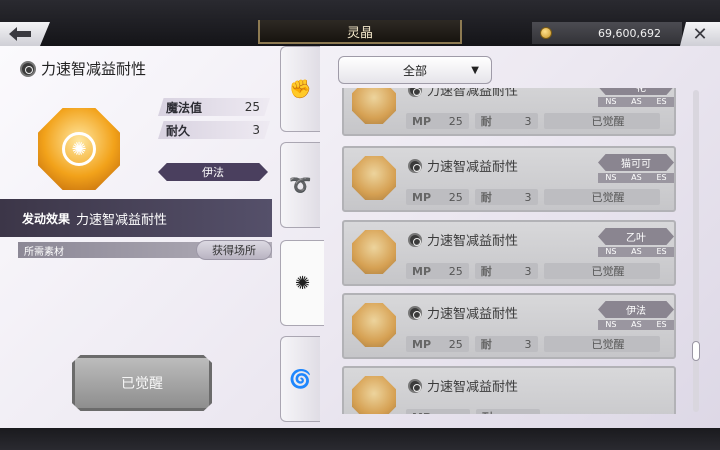 This screenshot has height=450, width=720. I want to click on filter-dropdown: 全部 ▼, so click(415, 70).